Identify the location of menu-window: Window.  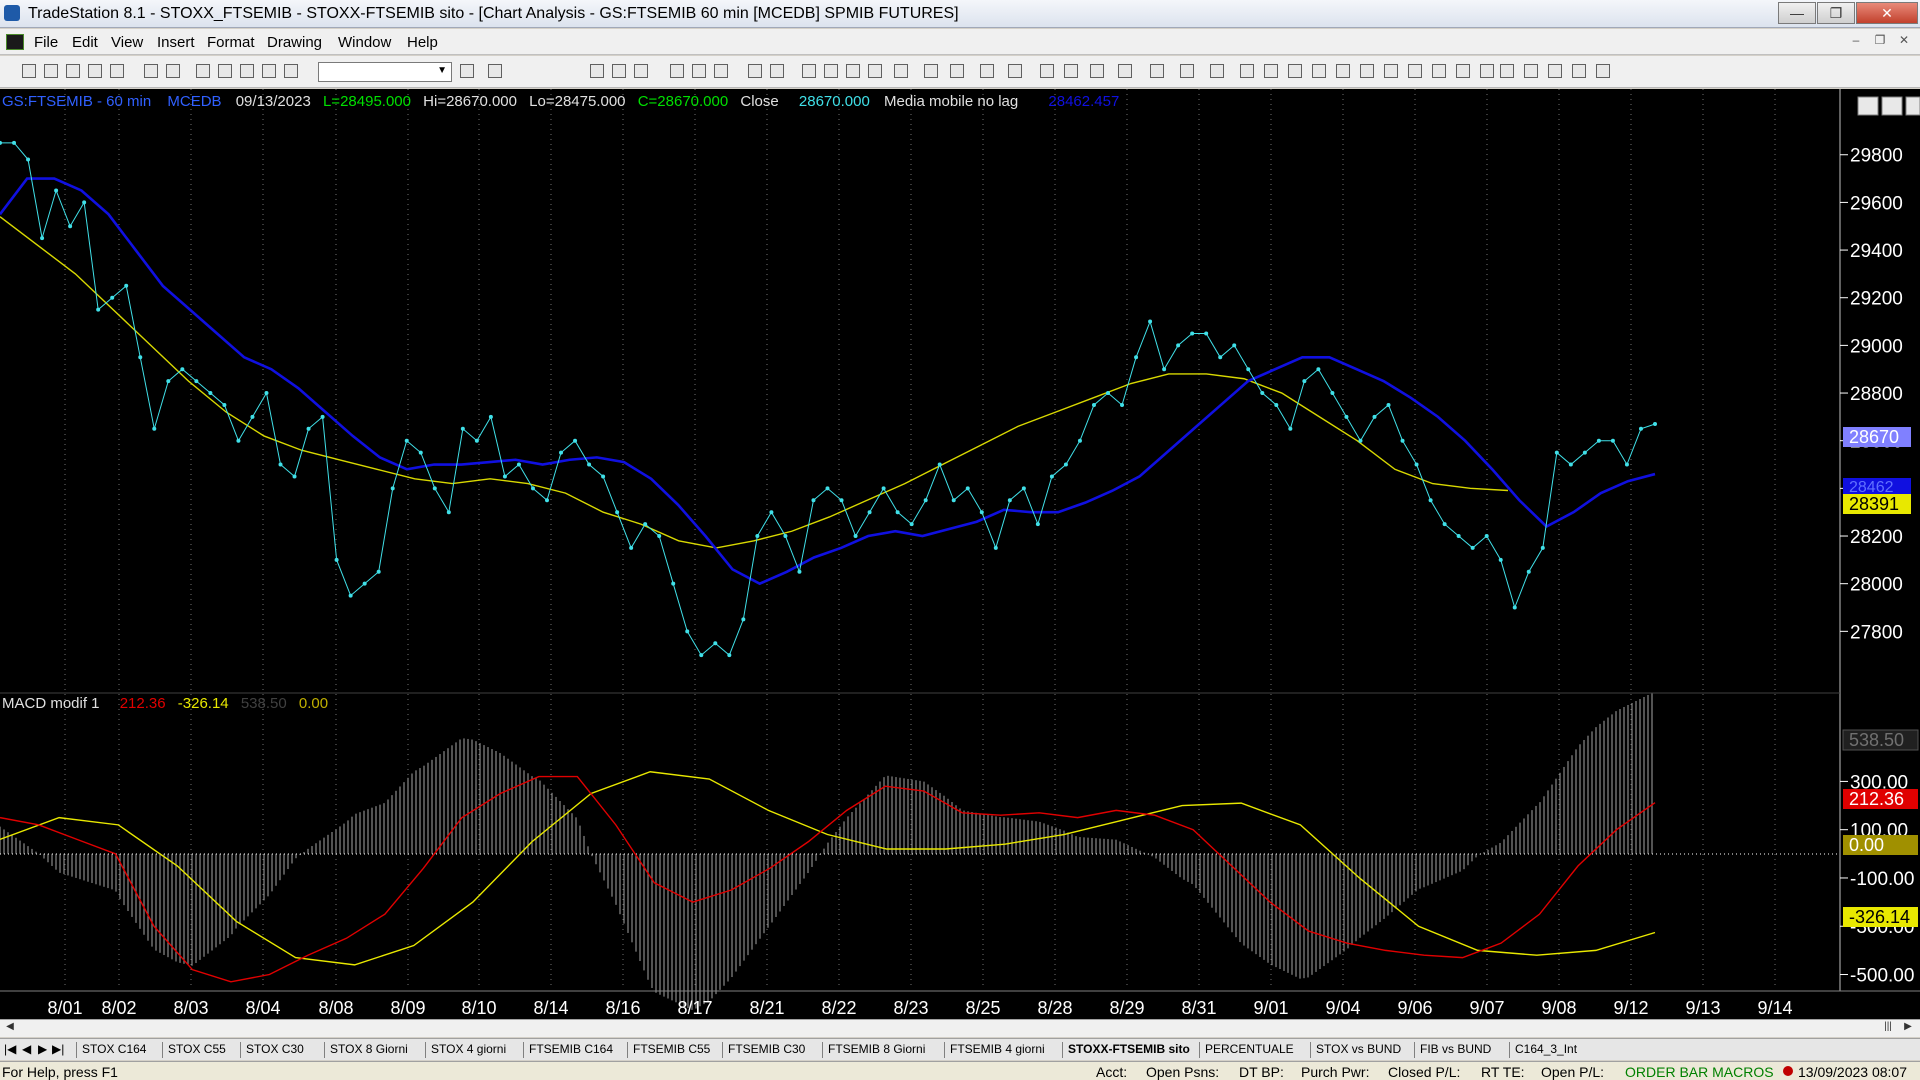
(364, 42).